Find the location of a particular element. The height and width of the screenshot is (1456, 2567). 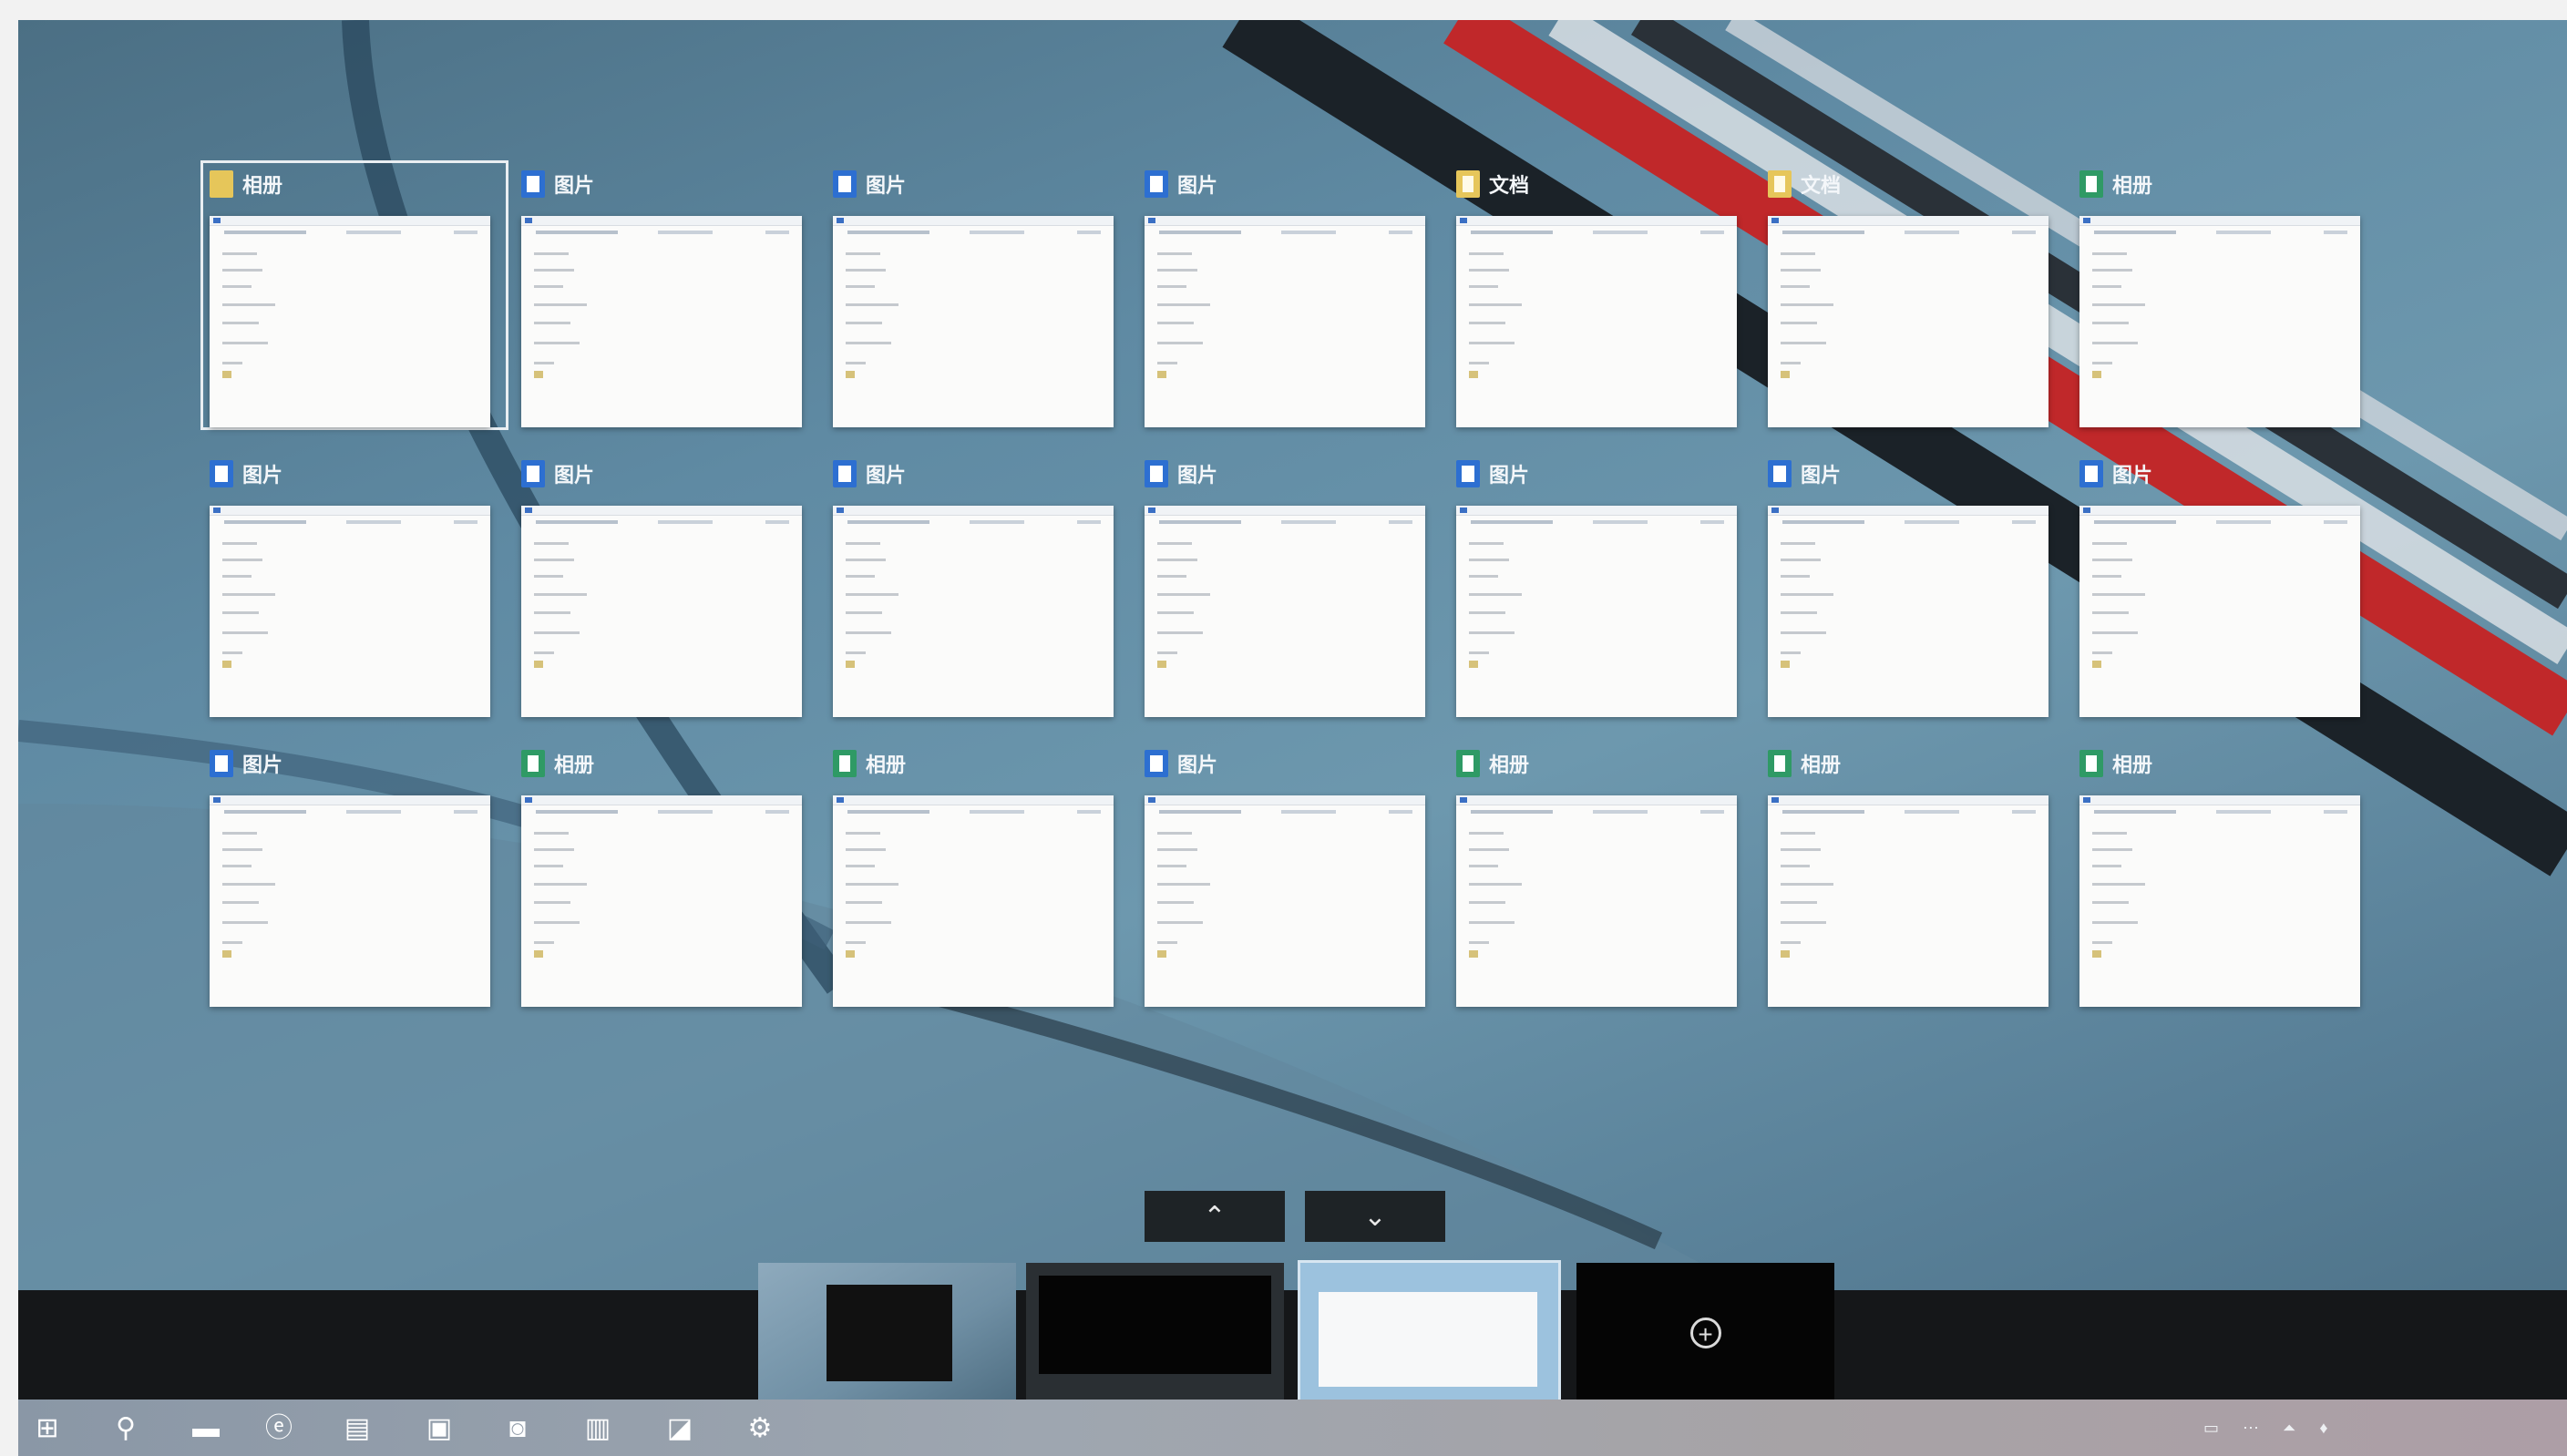

overflow-icon: ⋯ is located at coordinates (2251, 1428).